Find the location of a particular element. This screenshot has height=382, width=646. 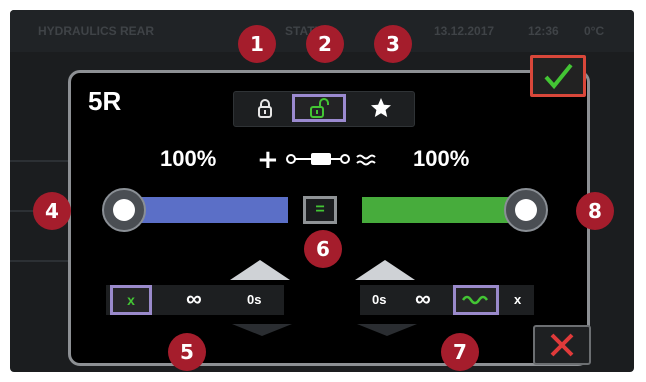

confirm-button is located at coordinates (558, 76).